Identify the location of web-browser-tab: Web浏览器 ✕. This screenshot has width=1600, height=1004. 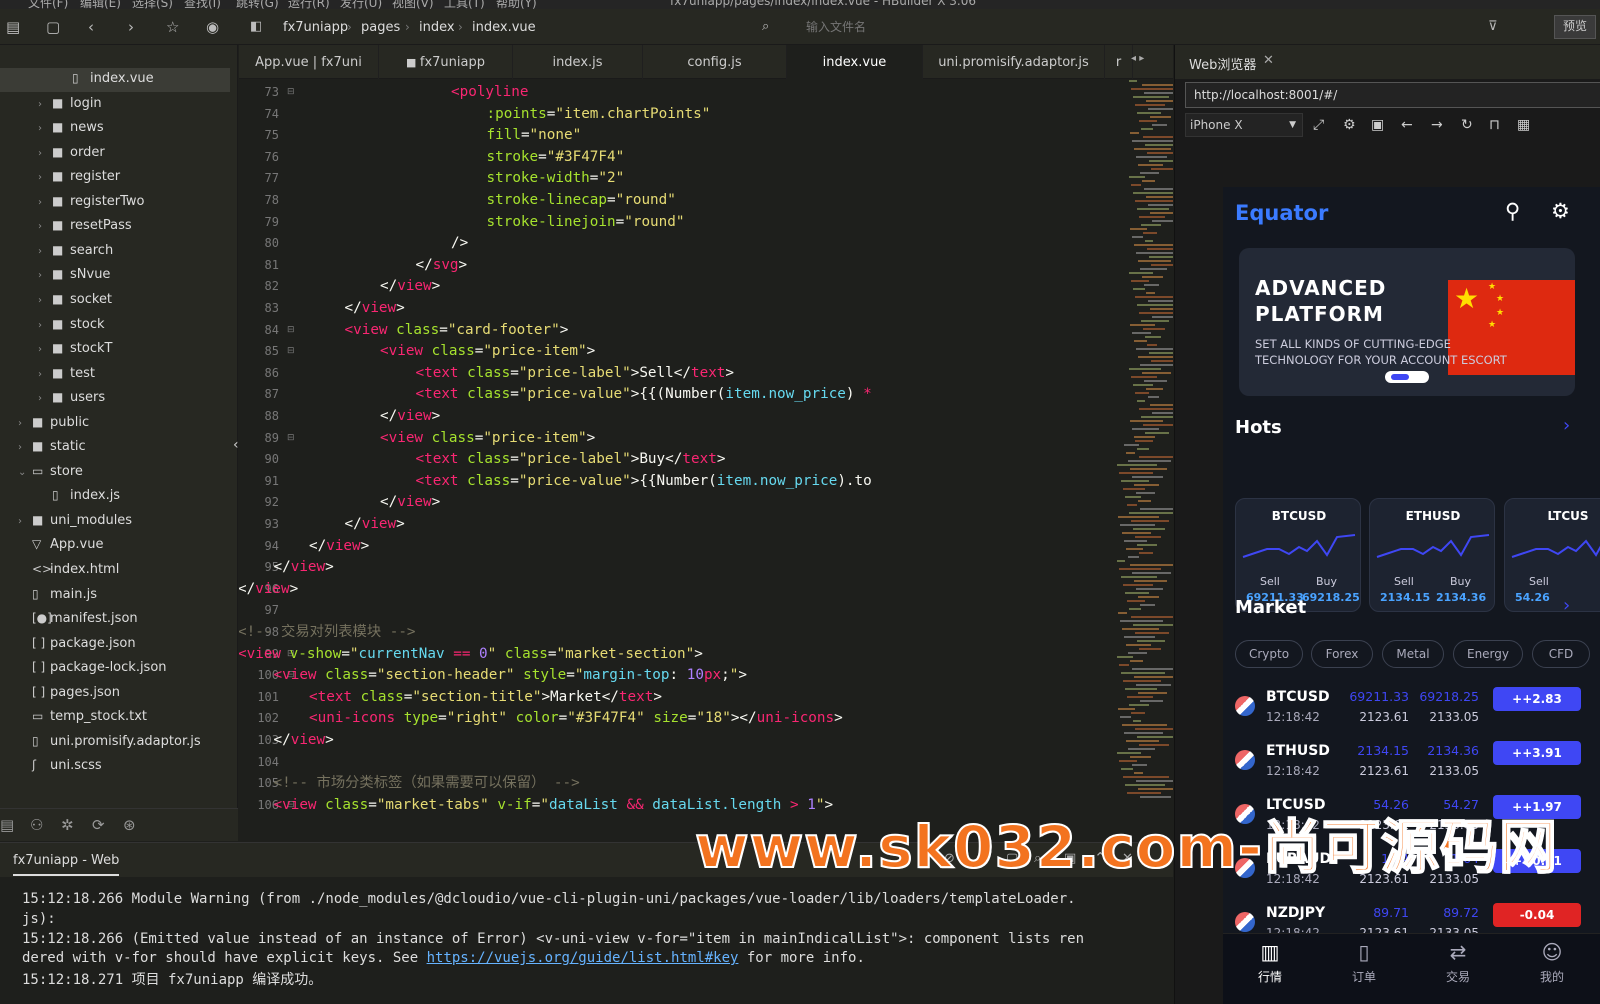
(1387, 62).